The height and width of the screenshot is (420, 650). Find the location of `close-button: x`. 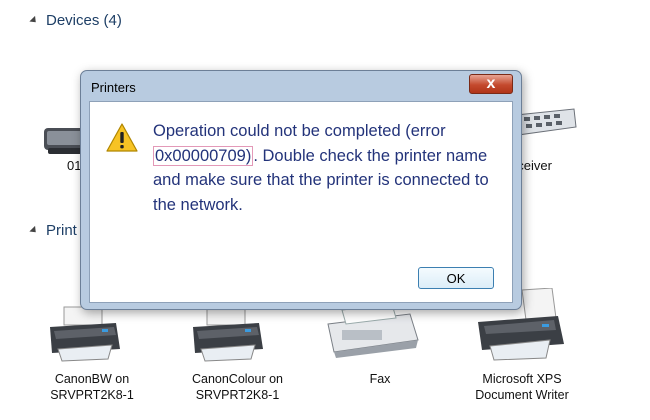

close-button: x is located at coordinates (491, 84).